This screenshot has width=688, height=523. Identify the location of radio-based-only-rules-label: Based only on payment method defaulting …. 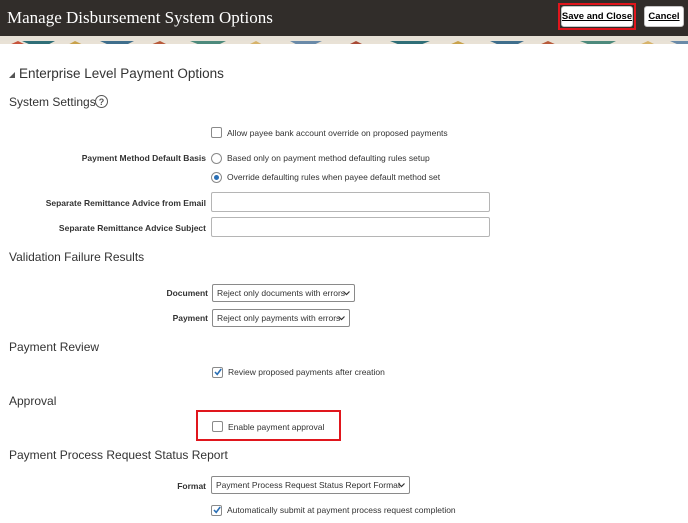
(328, 158).